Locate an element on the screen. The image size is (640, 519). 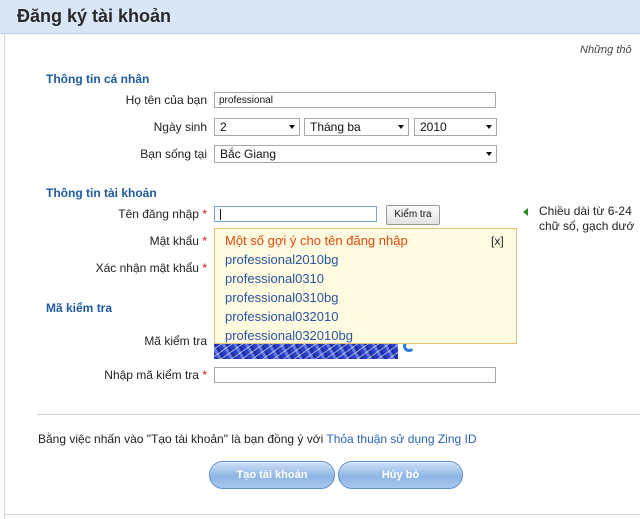
section-captcha: Mã kiểm tra is located at coordinates (79, 308).